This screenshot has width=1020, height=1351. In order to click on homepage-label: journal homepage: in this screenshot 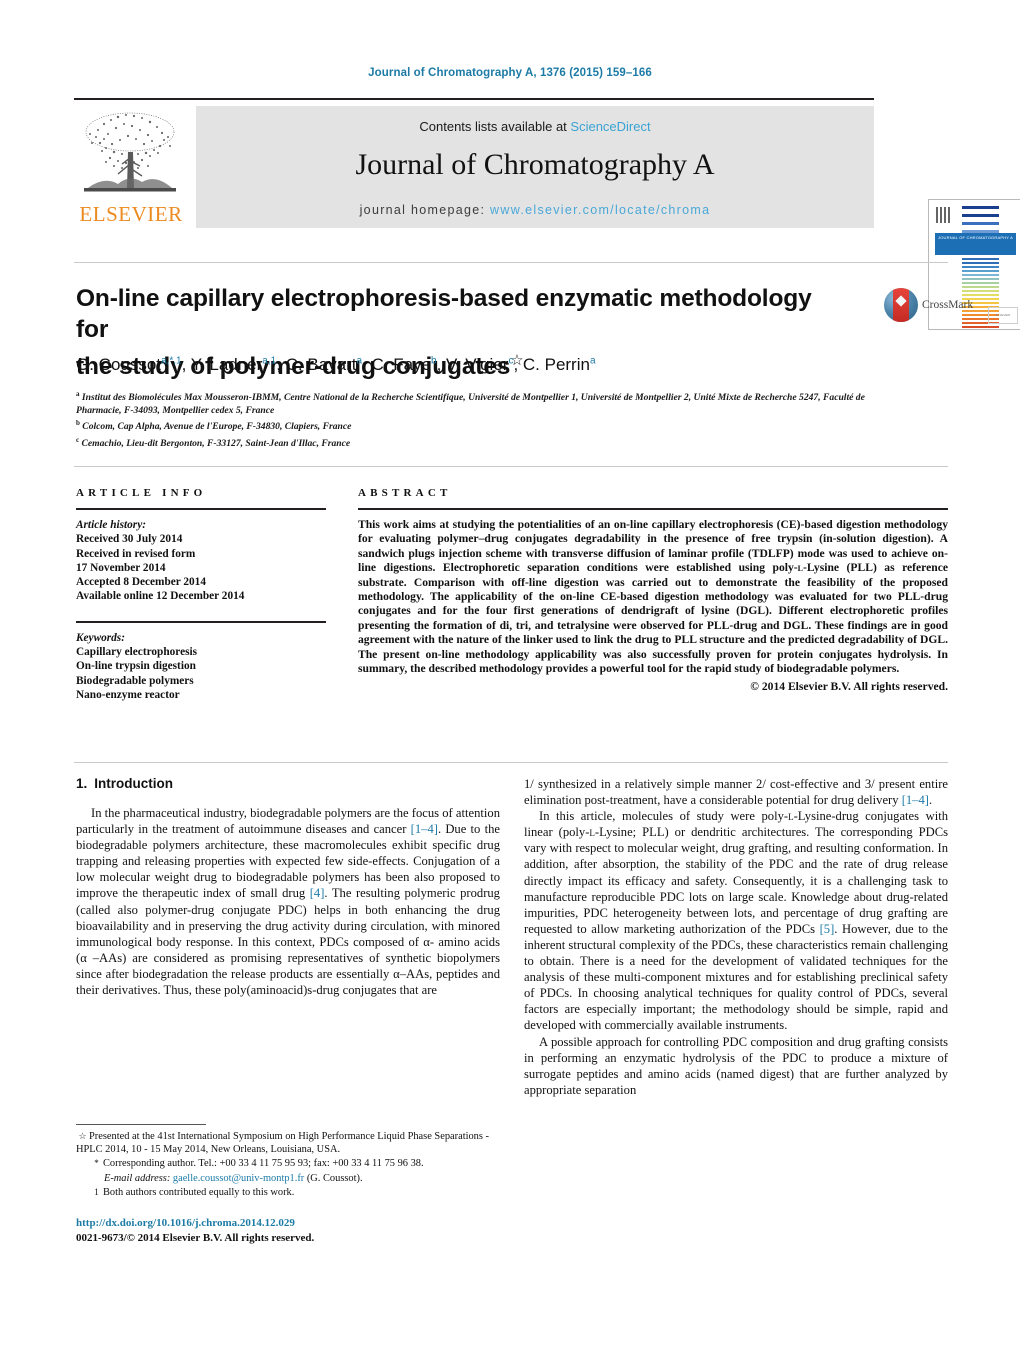, I will do `click(422, 210)`.